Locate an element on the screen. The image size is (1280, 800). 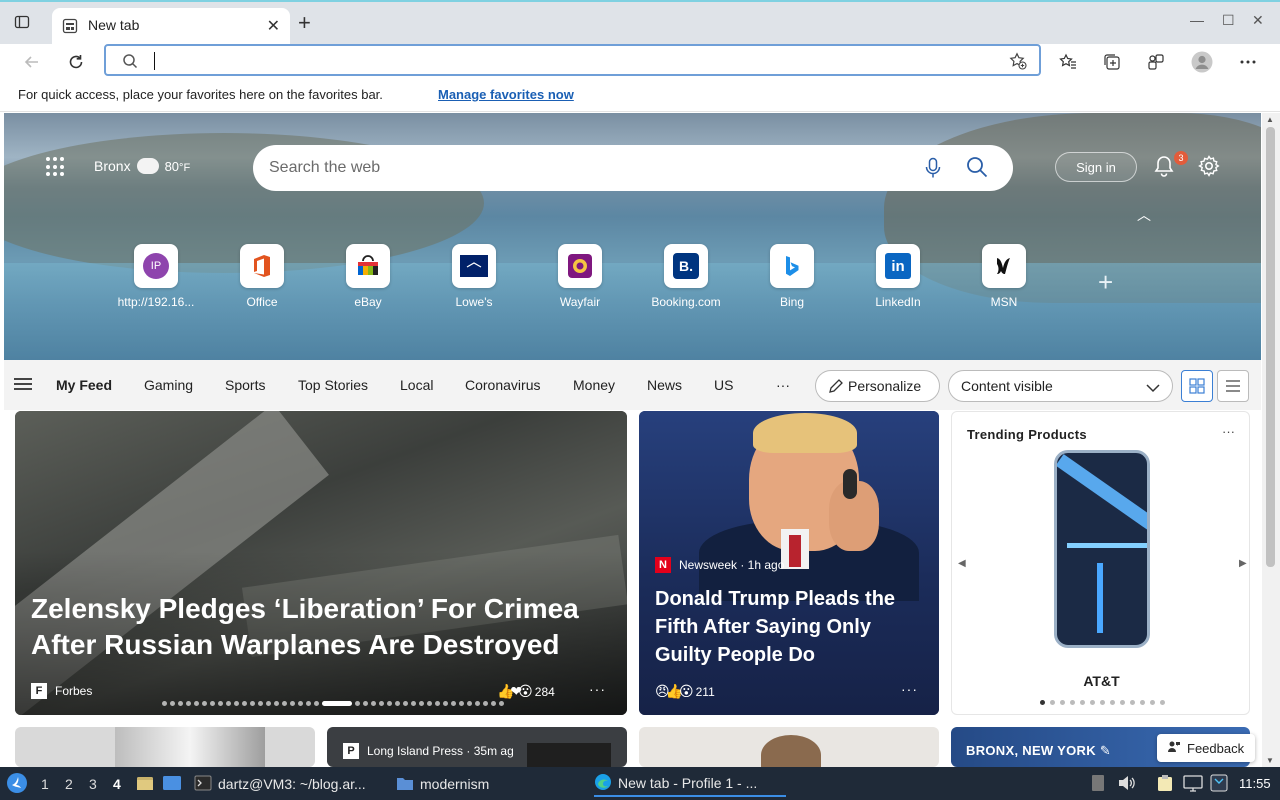
nav-money: Money is located at coordinates (594, 385).